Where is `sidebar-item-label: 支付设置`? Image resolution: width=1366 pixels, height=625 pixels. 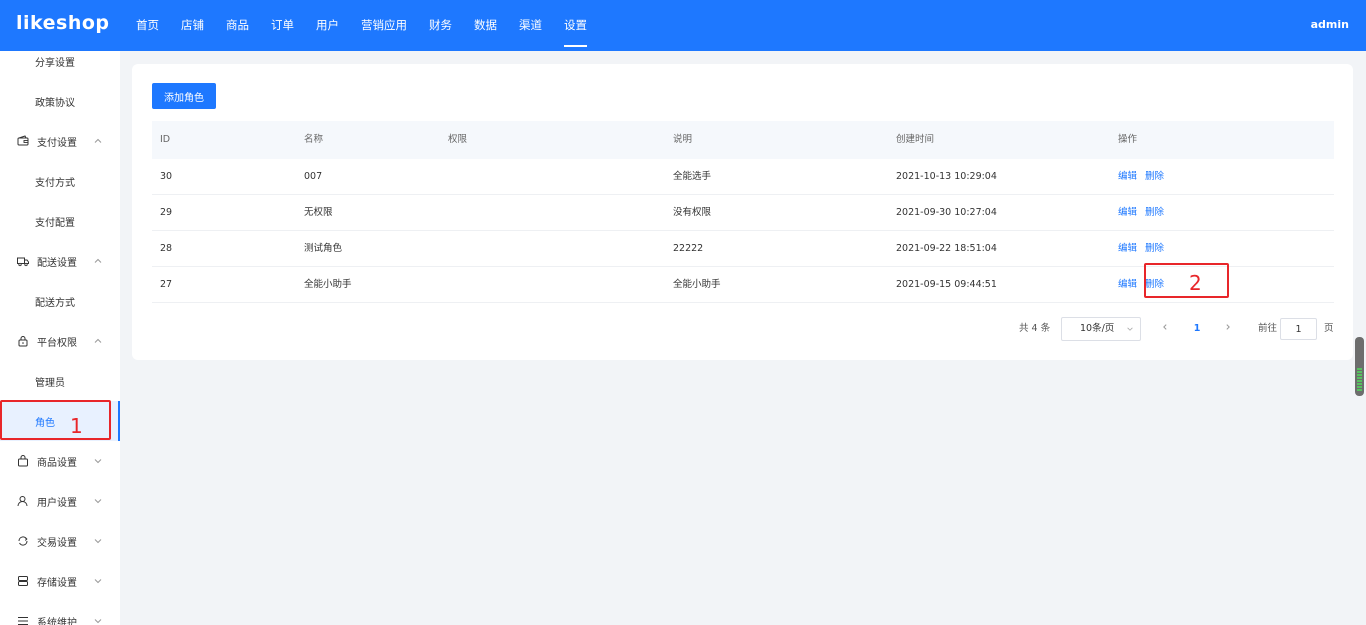 sidebar-item-label: 支付设置 is located at coordinates (57, 143).